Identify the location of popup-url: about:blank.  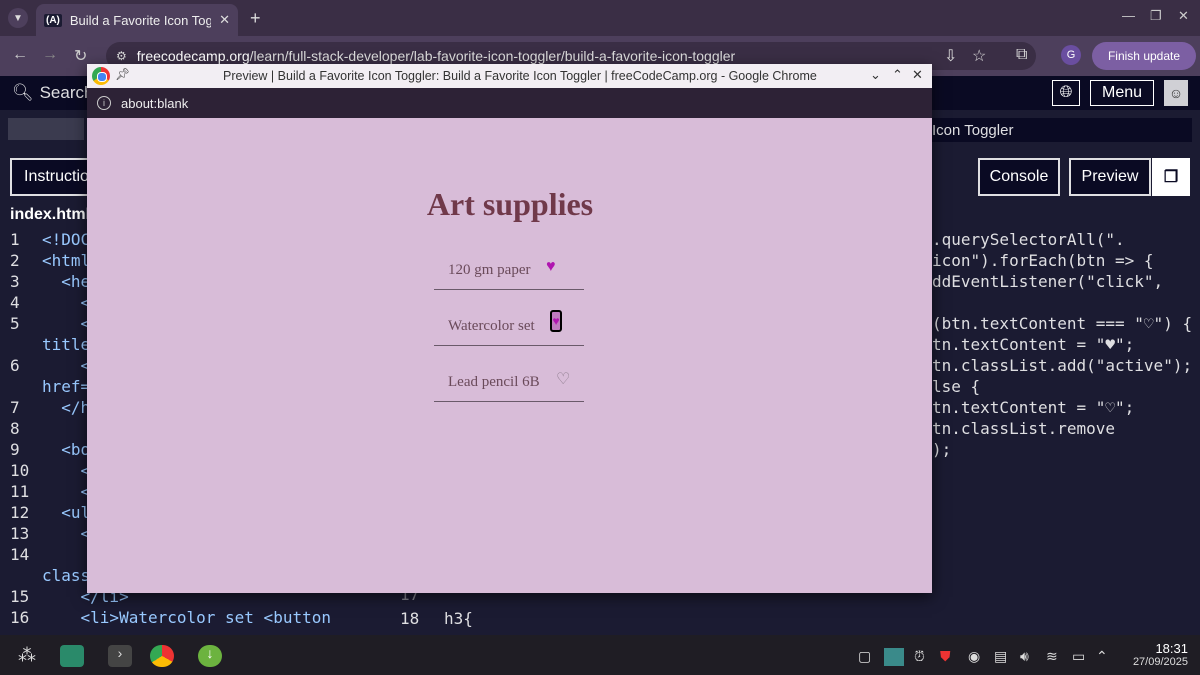
(155, 103).